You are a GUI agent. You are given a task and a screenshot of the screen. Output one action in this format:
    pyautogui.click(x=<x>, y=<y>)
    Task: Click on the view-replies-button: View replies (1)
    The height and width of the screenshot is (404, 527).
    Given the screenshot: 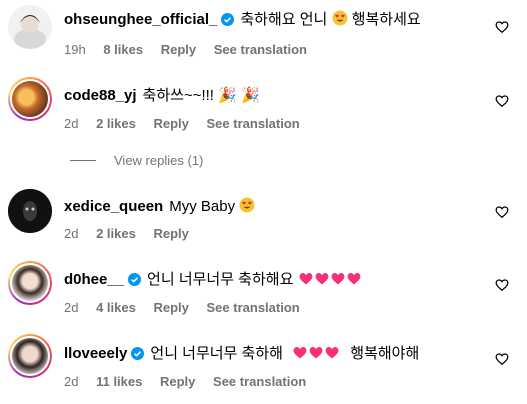 What is the action you would take?
    pyautogui.click(x=136, y=160)
    